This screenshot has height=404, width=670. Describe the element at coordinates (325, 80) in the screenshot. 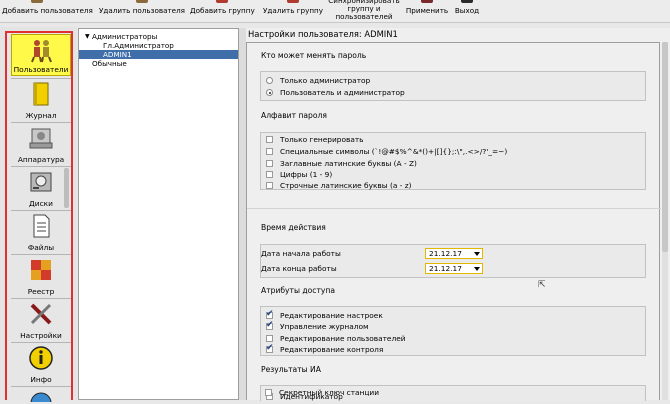

I see `radio-label: Только администратор` at that location.